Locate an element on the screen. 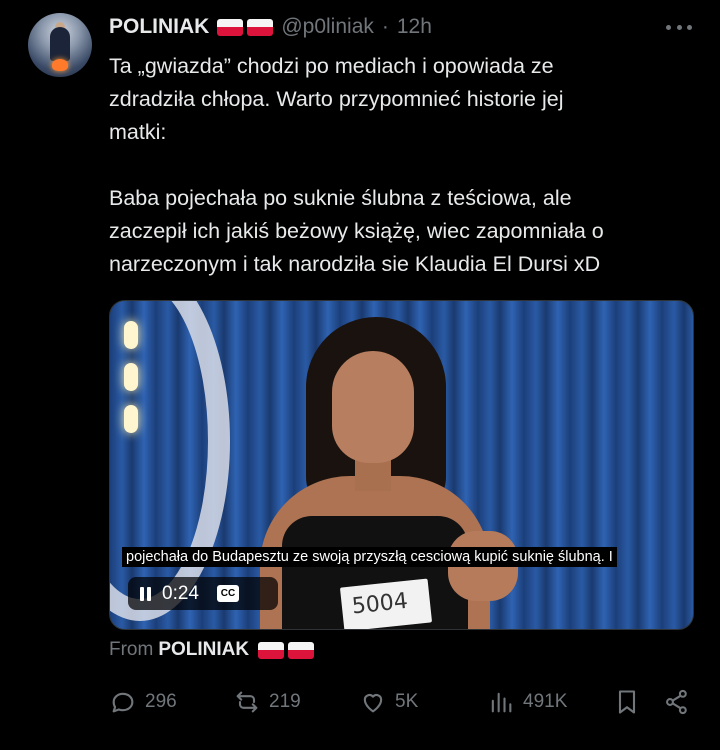 This screenshot has width=720, height=750. source-attribution: From POLINIAK is located at coordinates (212, 650).